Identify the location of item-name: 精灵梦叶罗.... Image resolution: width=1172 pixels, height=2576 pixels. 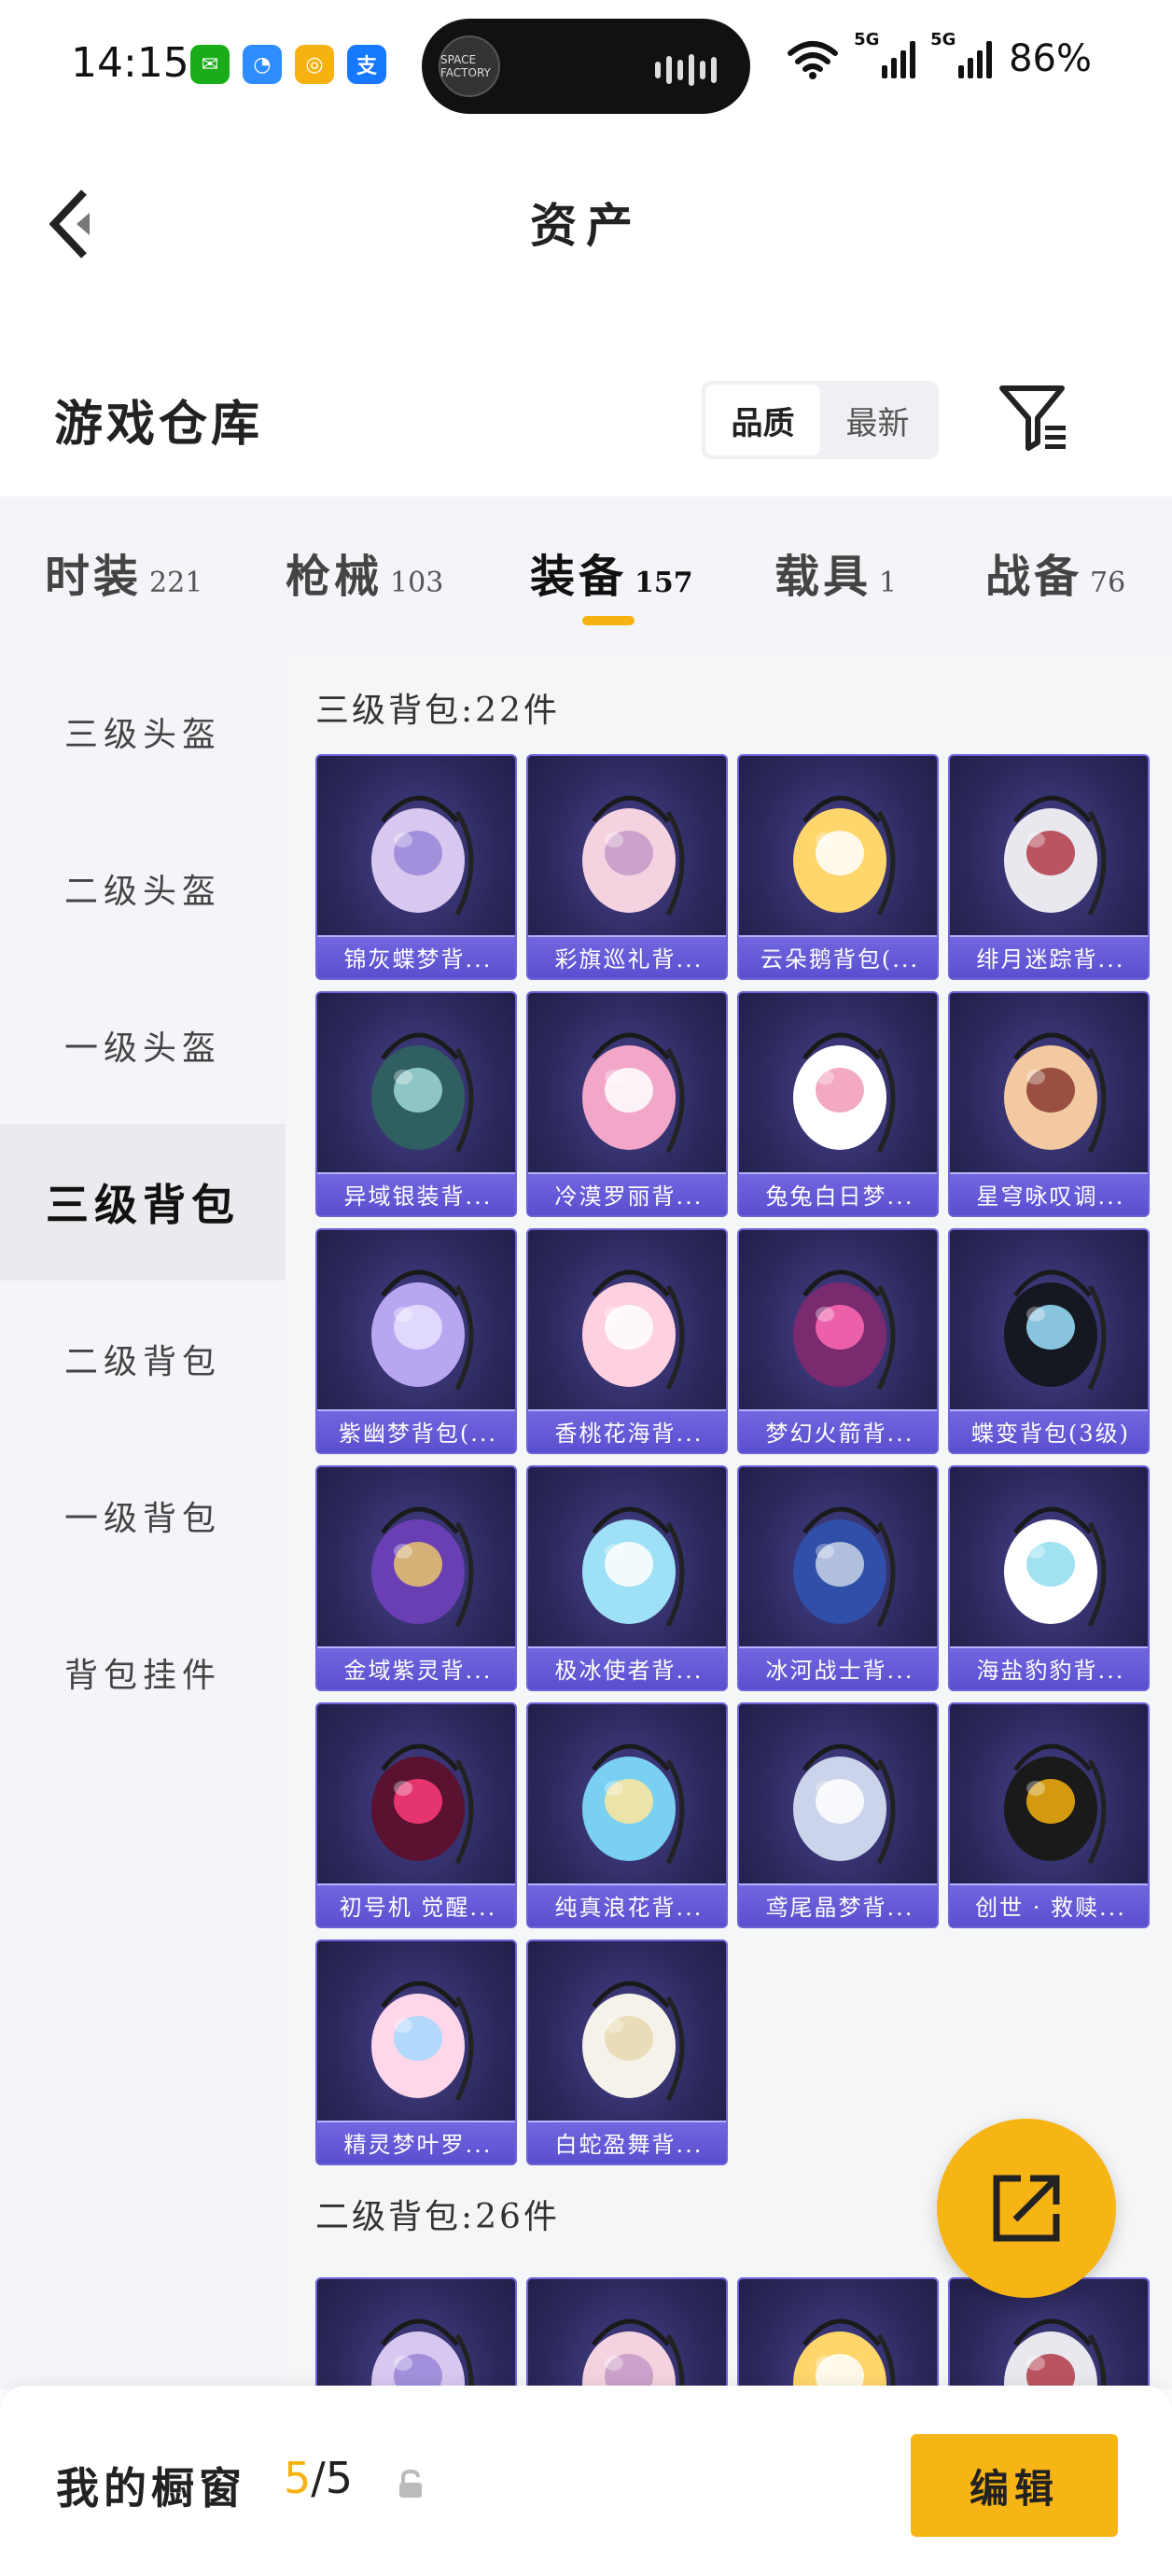
(416, 2142).